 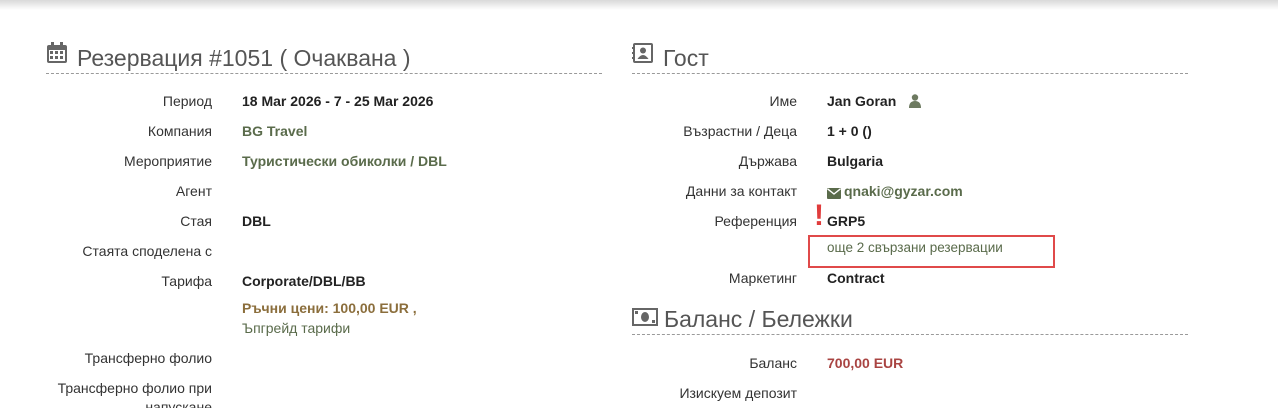 I want to click on top-shadow, so click(x=639, y=5).